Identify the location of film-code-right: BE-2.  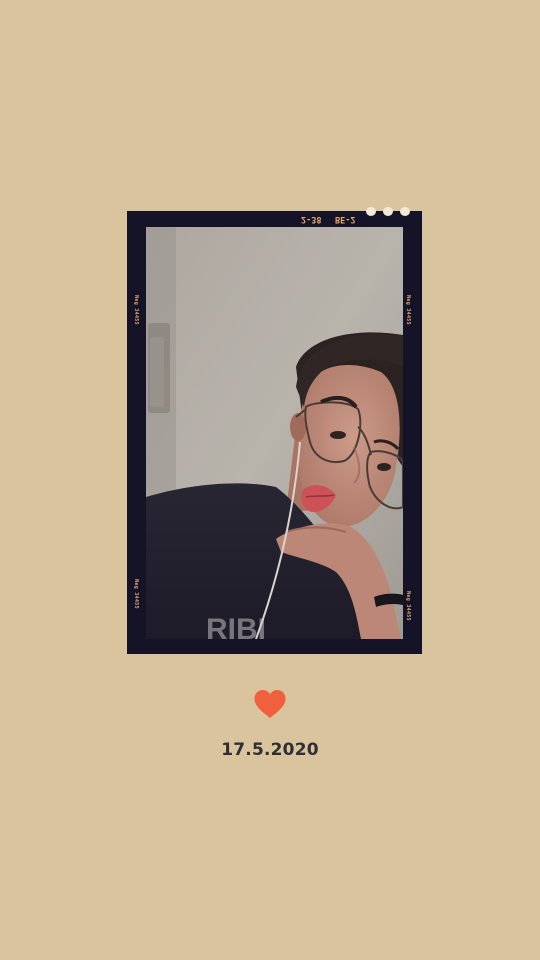
(345, 219).